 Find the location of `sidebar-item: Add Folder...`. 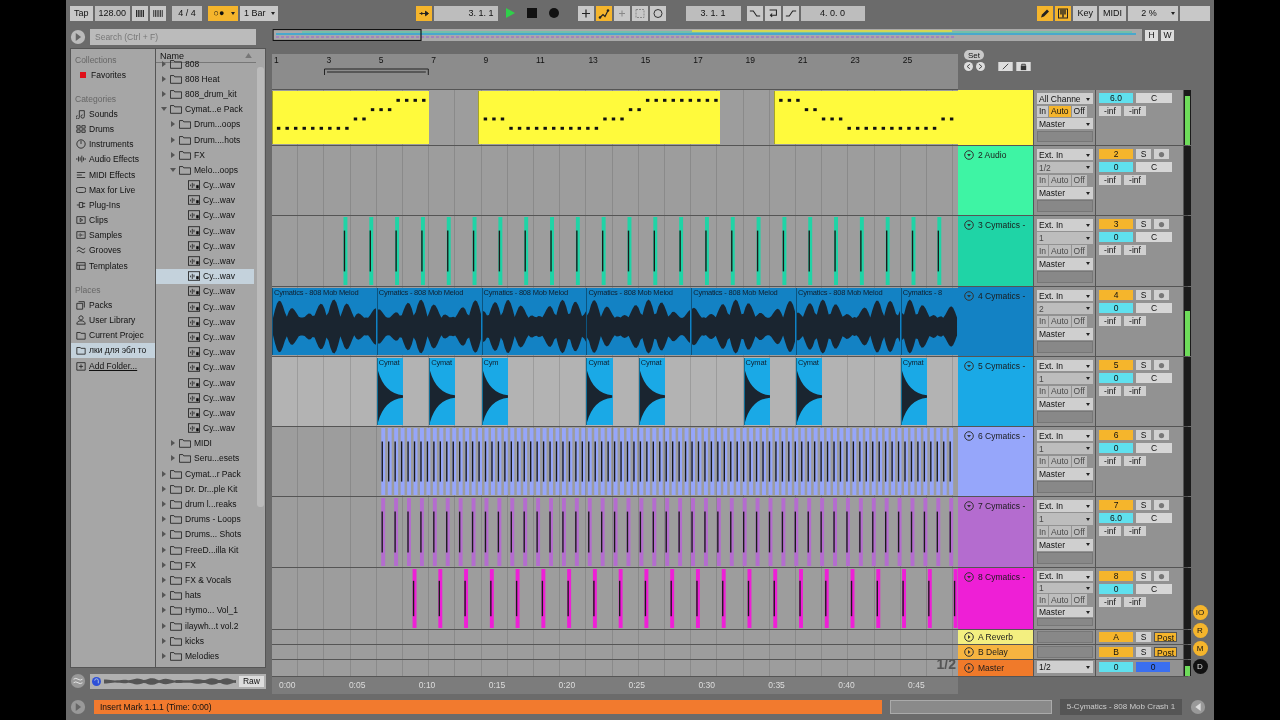

sidebar-item: Add Folder... is located at coordinates (113, 366).